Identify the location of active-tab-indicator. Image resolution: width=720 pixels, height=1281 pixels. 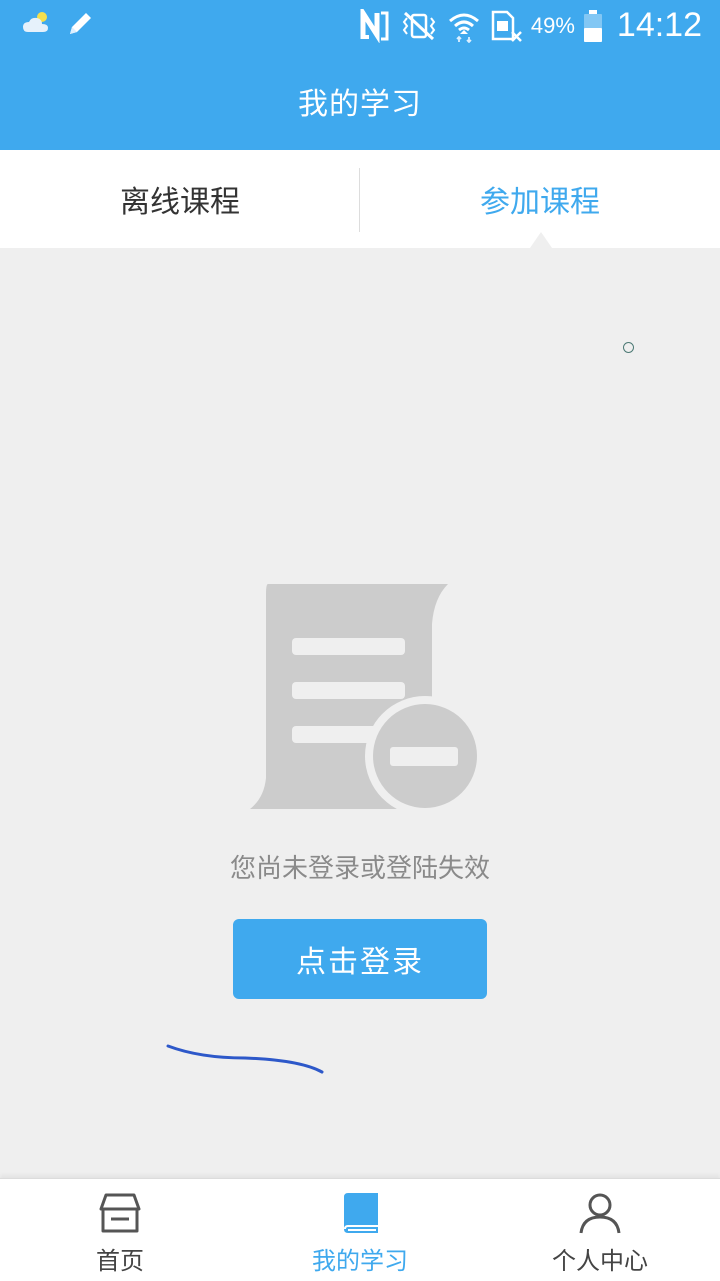
(541, 240).